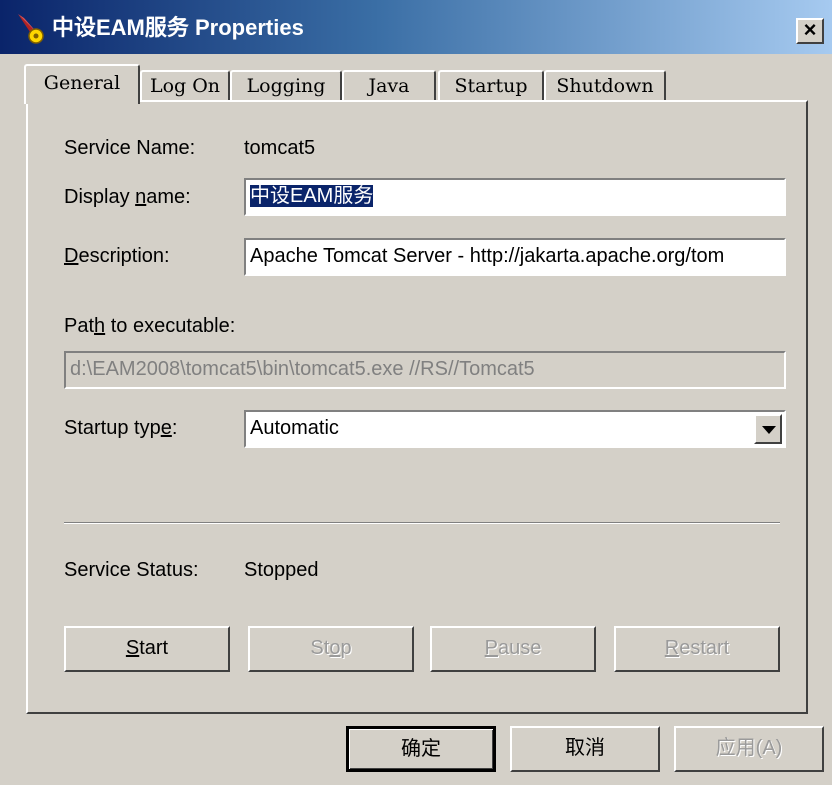 The width and height of the screenshot is (832, 785). Describe the element at coordinates (170, 326) in the screenshot. I see `path-label-post: to executable:` at that location.